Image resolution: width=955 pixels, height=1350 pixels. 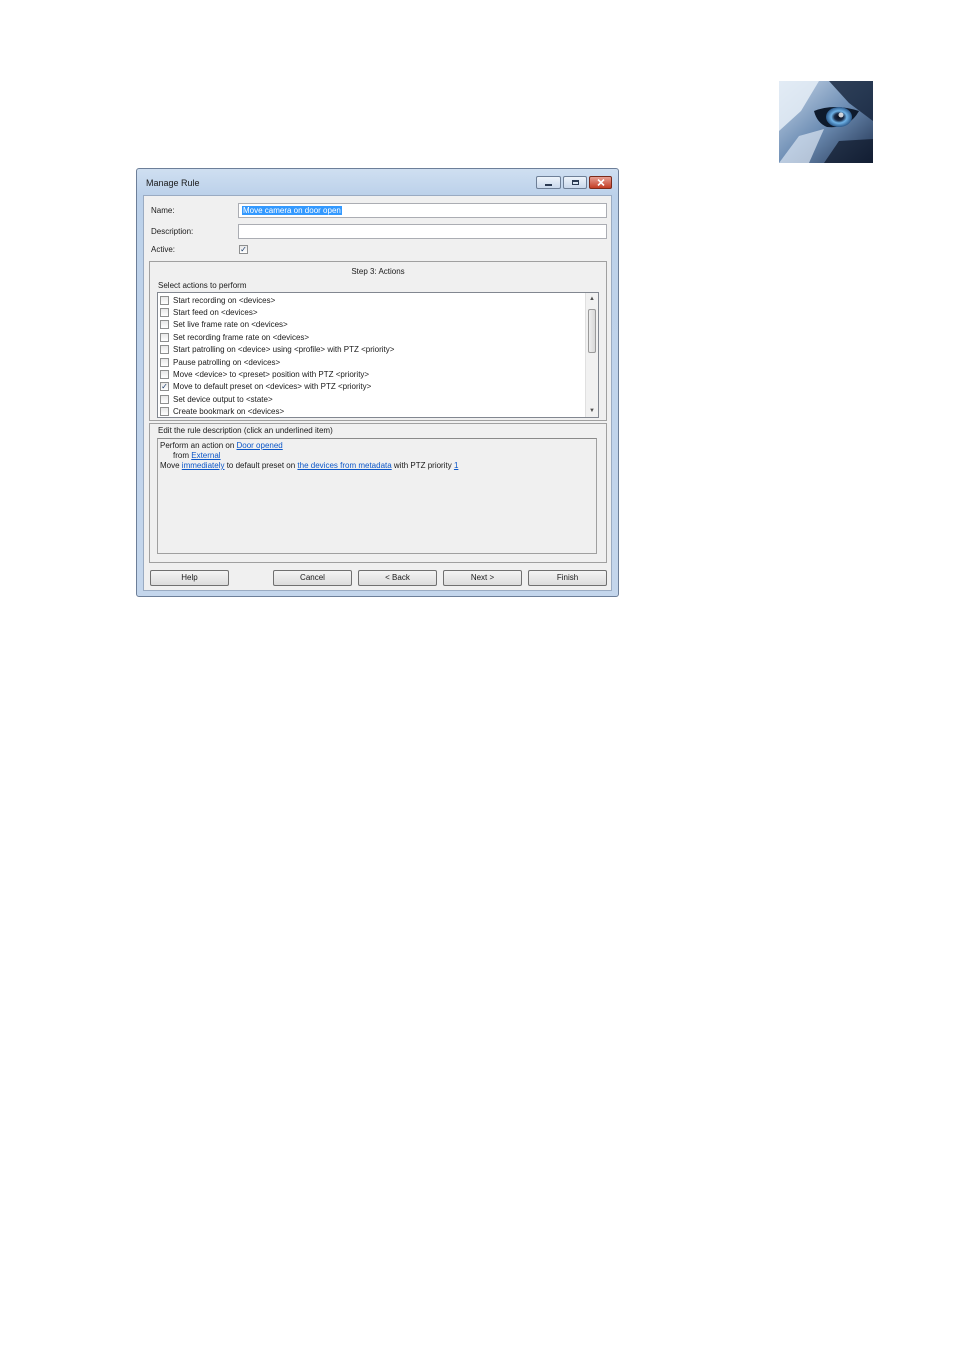 What do you see at coordinates (397, 578) in the screenshot?
I see `back-button: < Back` at bounding box center [397, 578].